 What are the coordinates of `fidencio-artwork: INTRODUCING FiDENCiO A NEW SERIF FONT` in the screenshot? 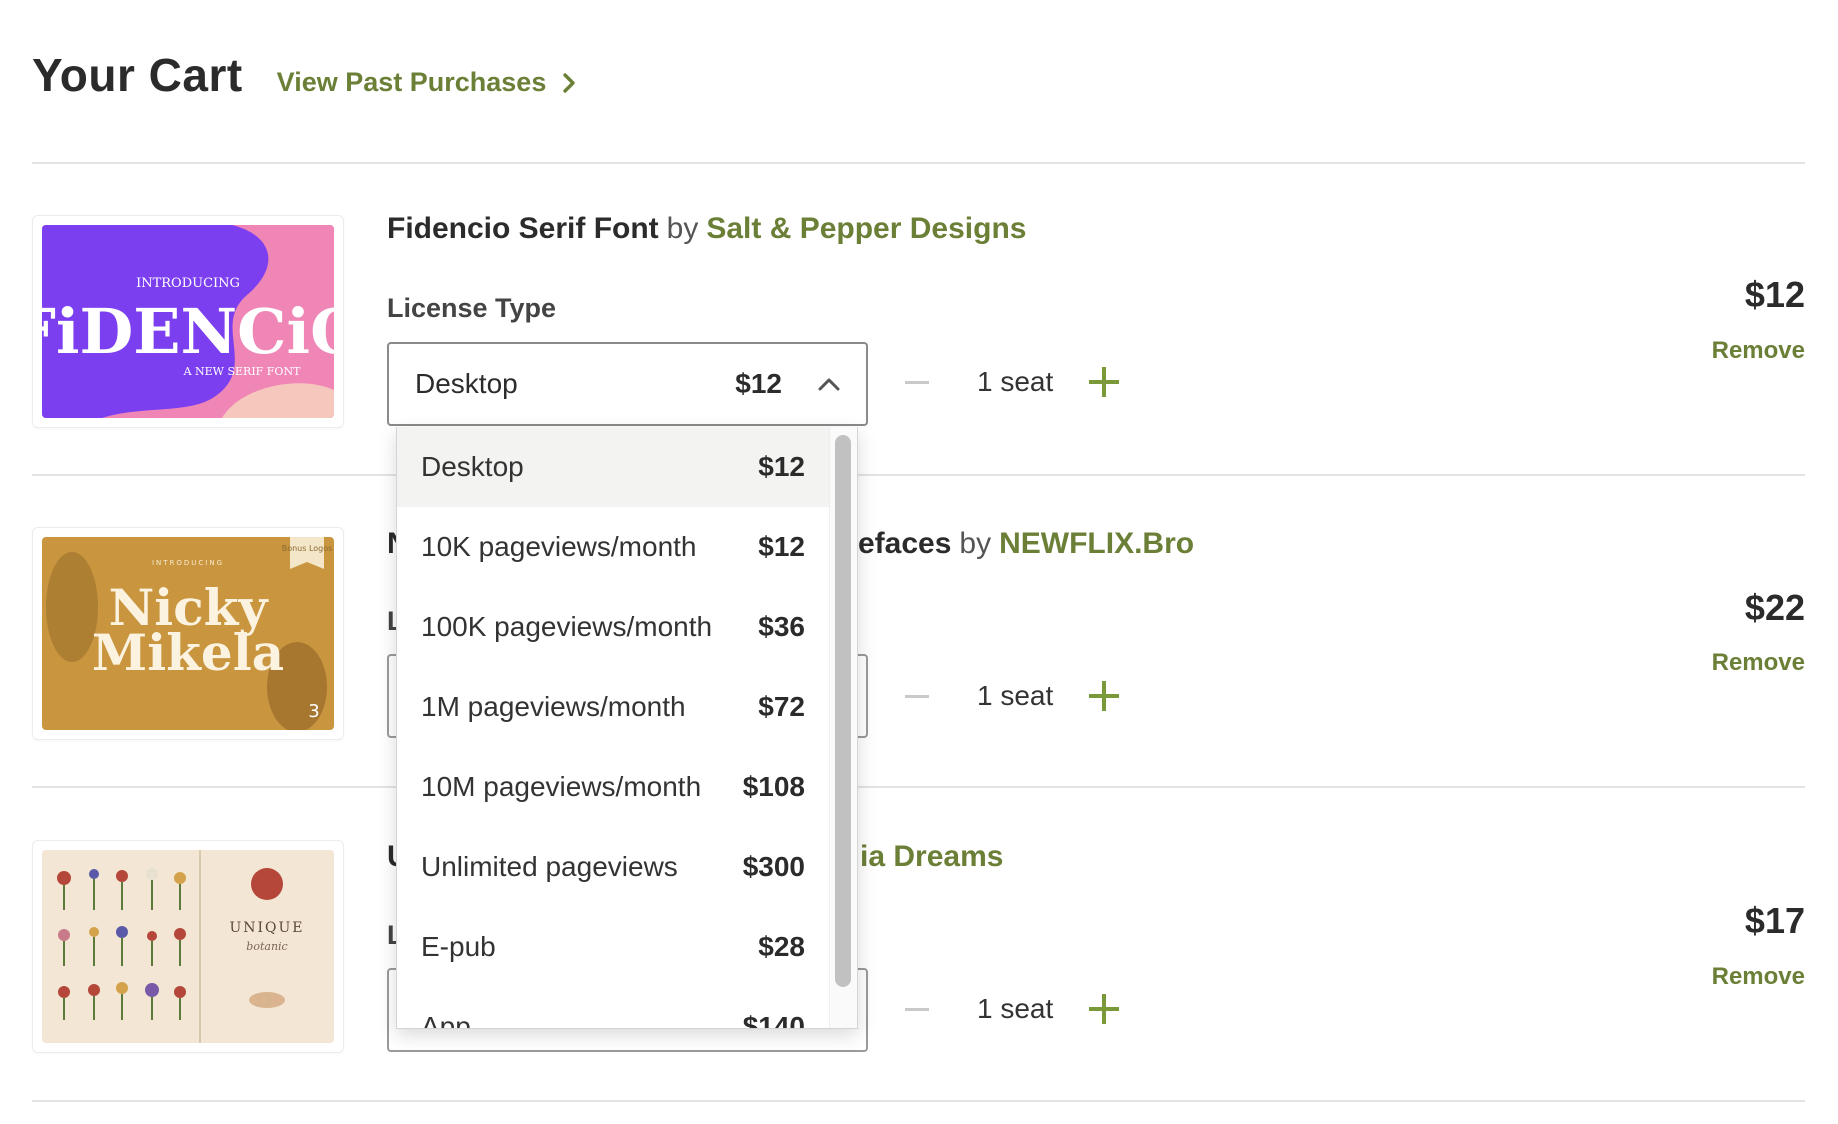 It's located at (188, 321).